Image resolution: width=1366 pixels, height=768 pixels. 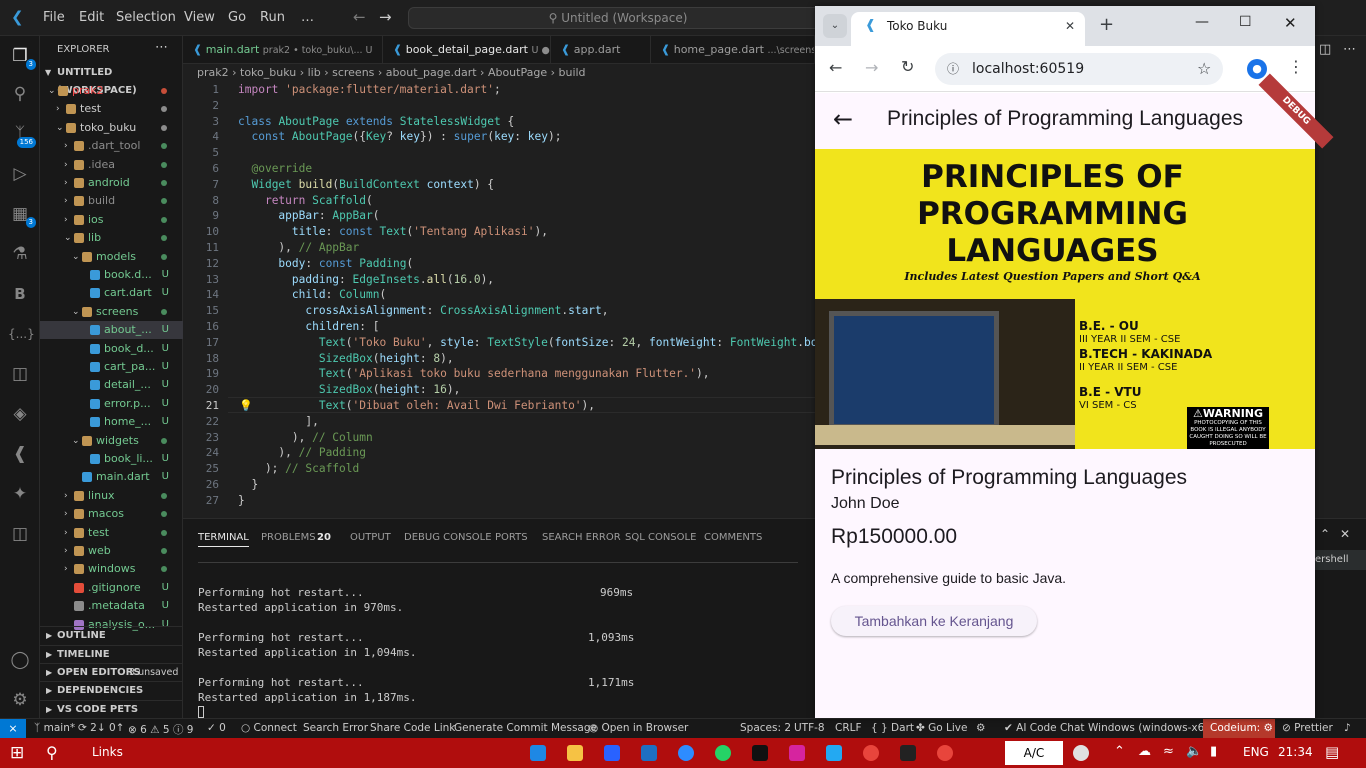 What do you see at coordinates (581, 537) in the screenshot?
I see `tab-search-error: SEARCH ERROR` at bounding box center [581, 537].